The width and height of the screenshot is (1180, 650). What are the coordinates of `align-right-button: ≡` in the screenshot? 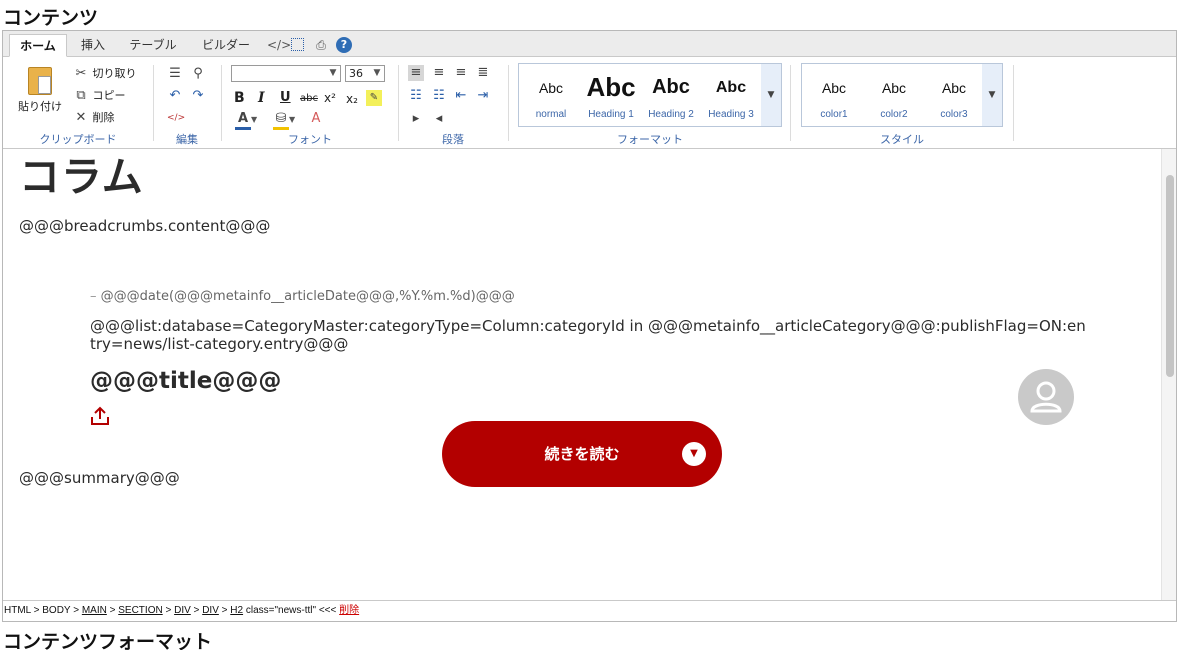 It's located at (461, 73).